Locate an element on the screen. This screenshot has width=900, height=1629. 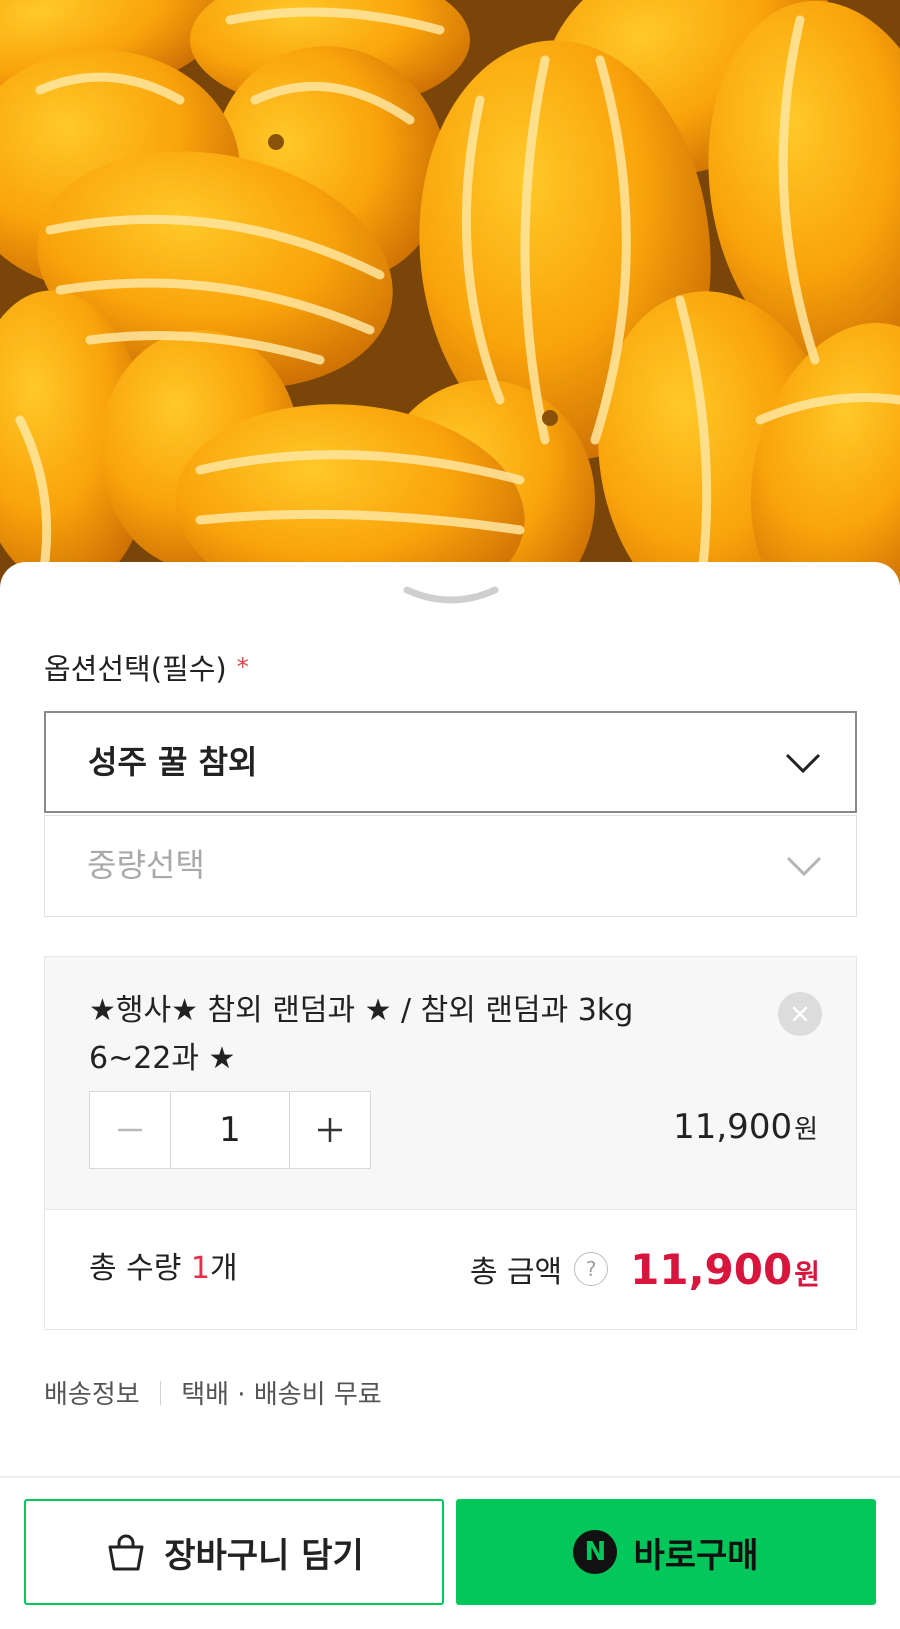
quantity-decrease-button is located at coordinates (130, 1130).